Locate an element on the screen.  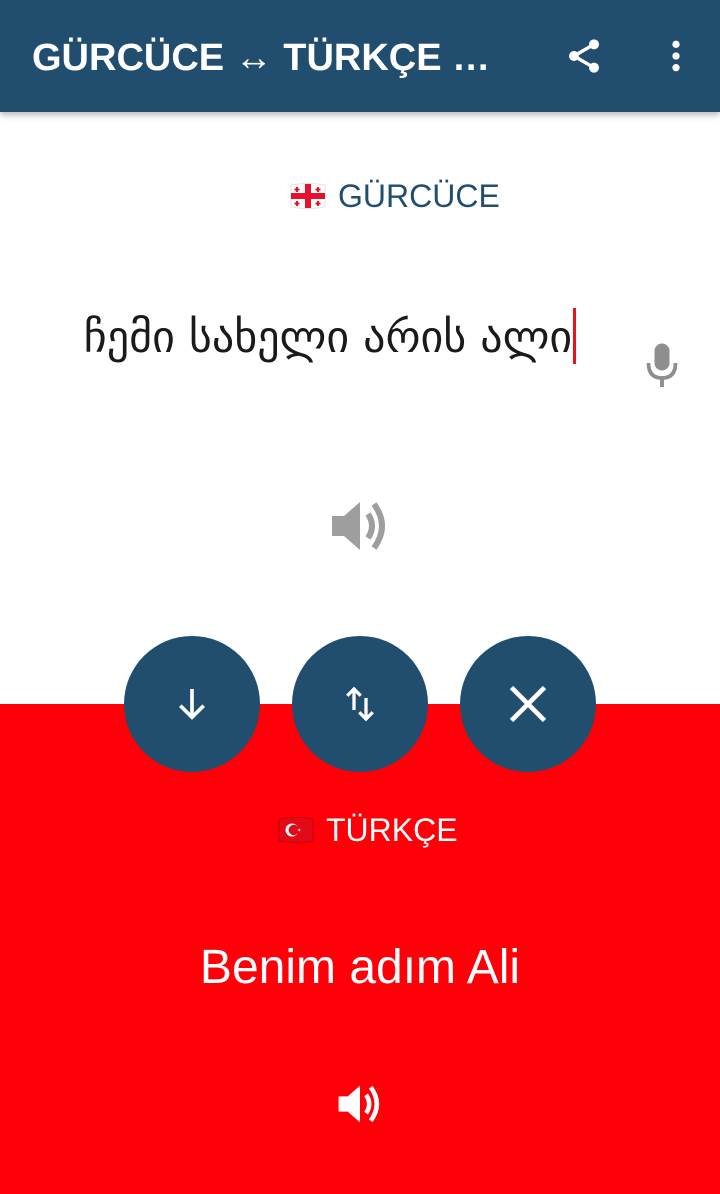
app-title: GÜRCÜCE ↔ TÜRKÇE SESLİ ÇEVİRMEN is located at coordinates (272, 58).